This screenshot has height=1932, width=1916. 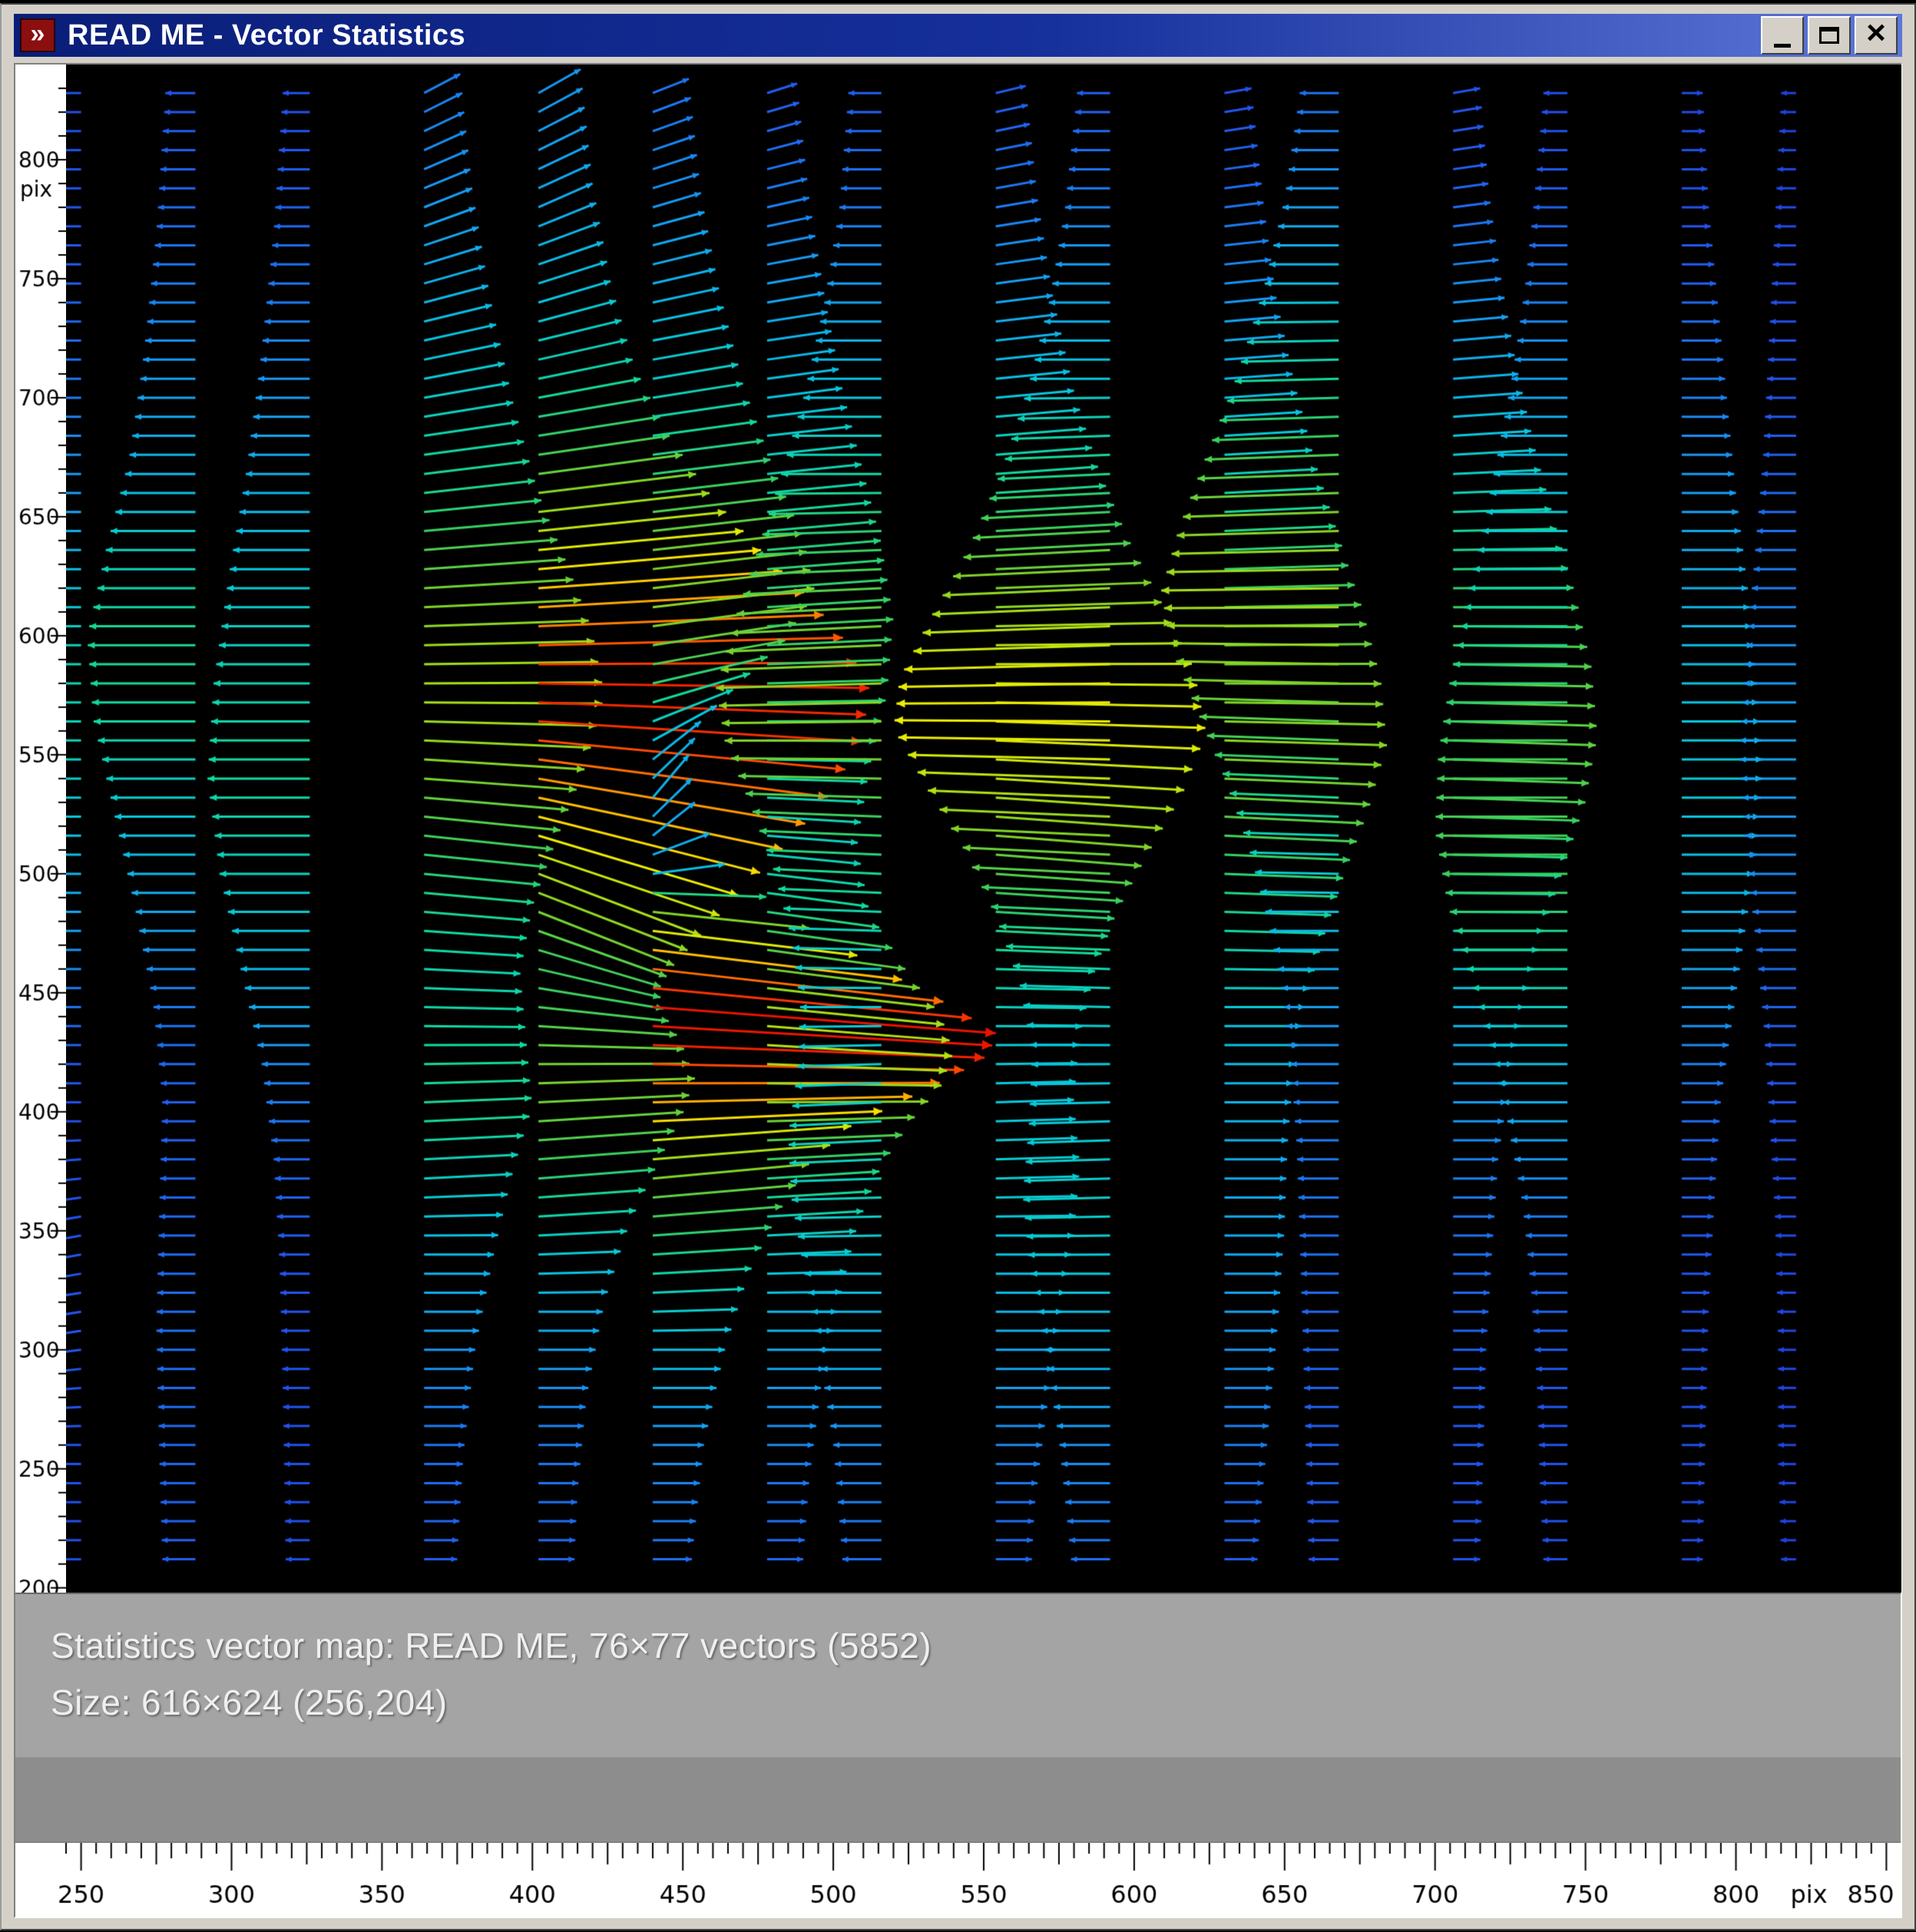 What do you see at coordinates (37, 35) in the screenshot?
I see `vector-map-app-icon: »` at bounding box center [37, 35].